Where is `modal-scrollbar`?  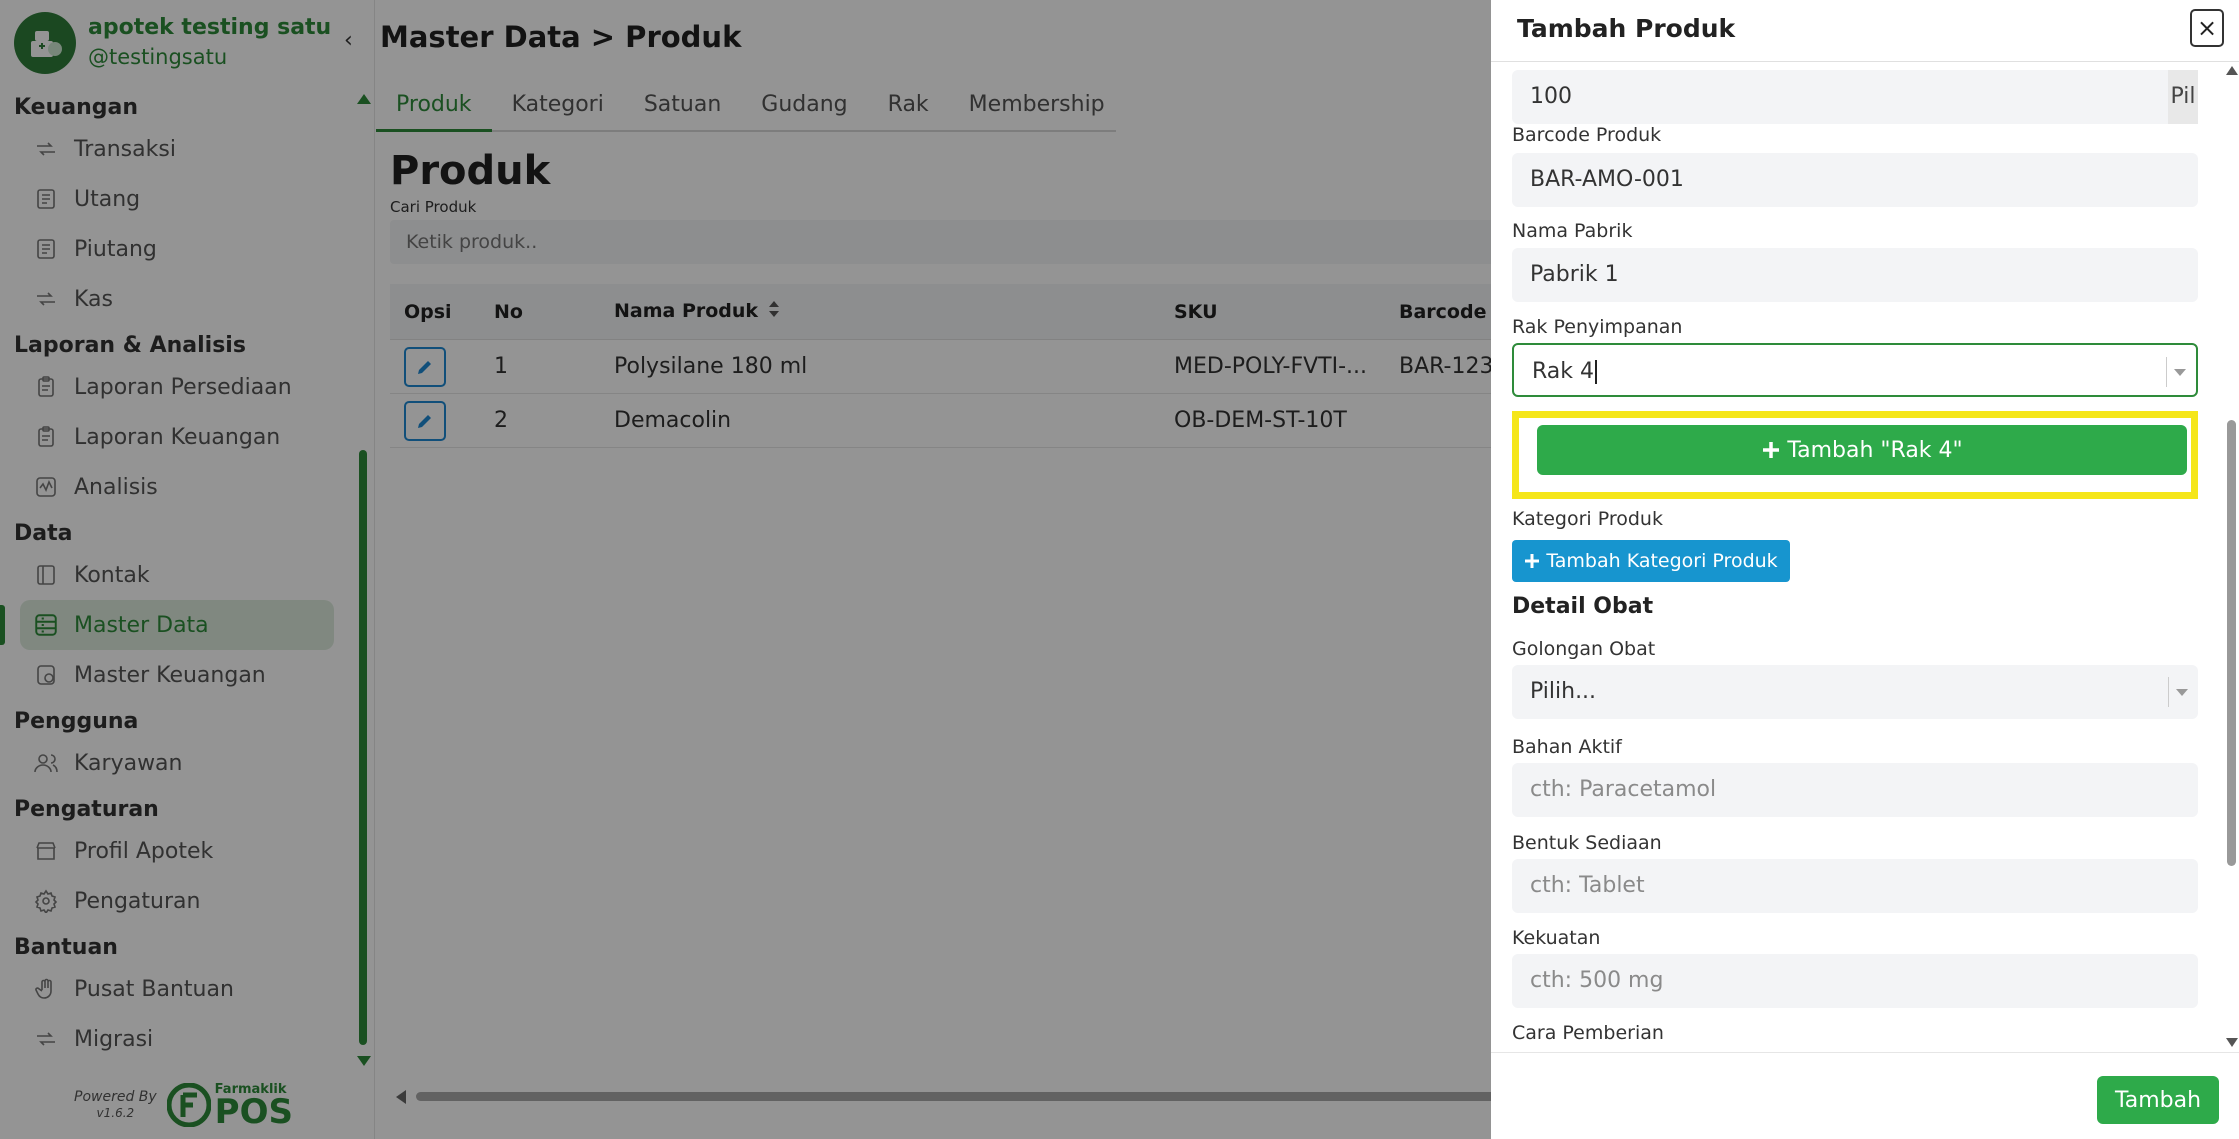 modal-scrollbar is located at coordinates (2231, 557).